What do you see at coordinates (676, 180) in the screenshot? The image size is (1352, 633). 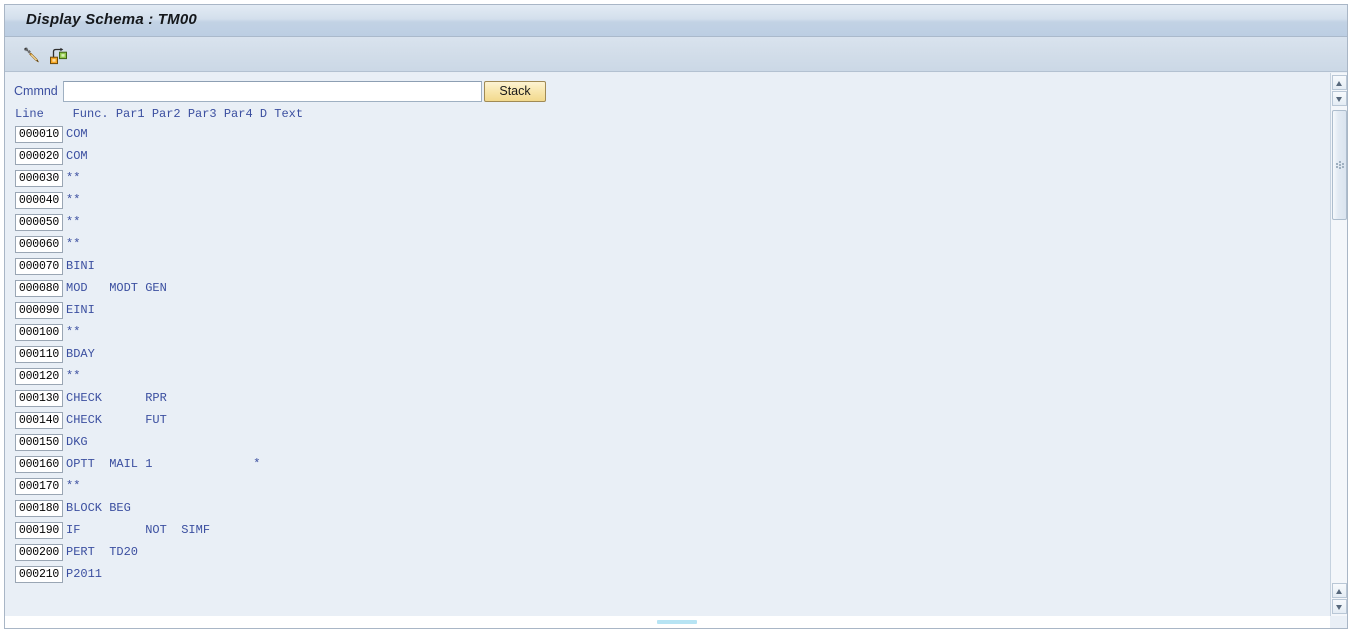 I see `table-row: 000030 **` at bounding box center [676, 180].